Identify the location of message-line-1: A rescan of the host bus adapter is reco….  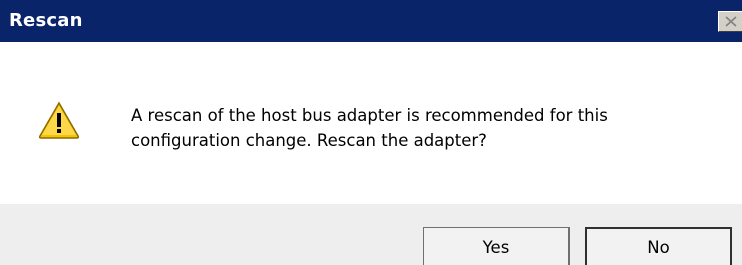
(369, 115).